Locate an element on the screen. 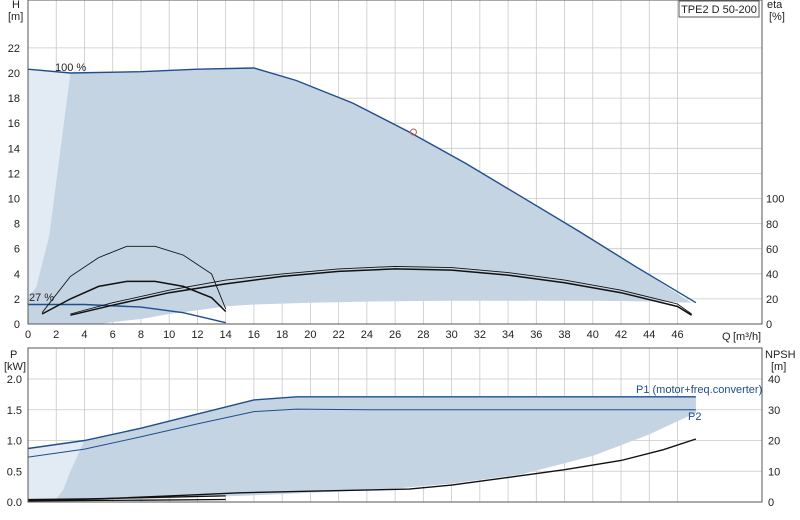  flow-tick-18: 18 is located at coordinates (282, 335).